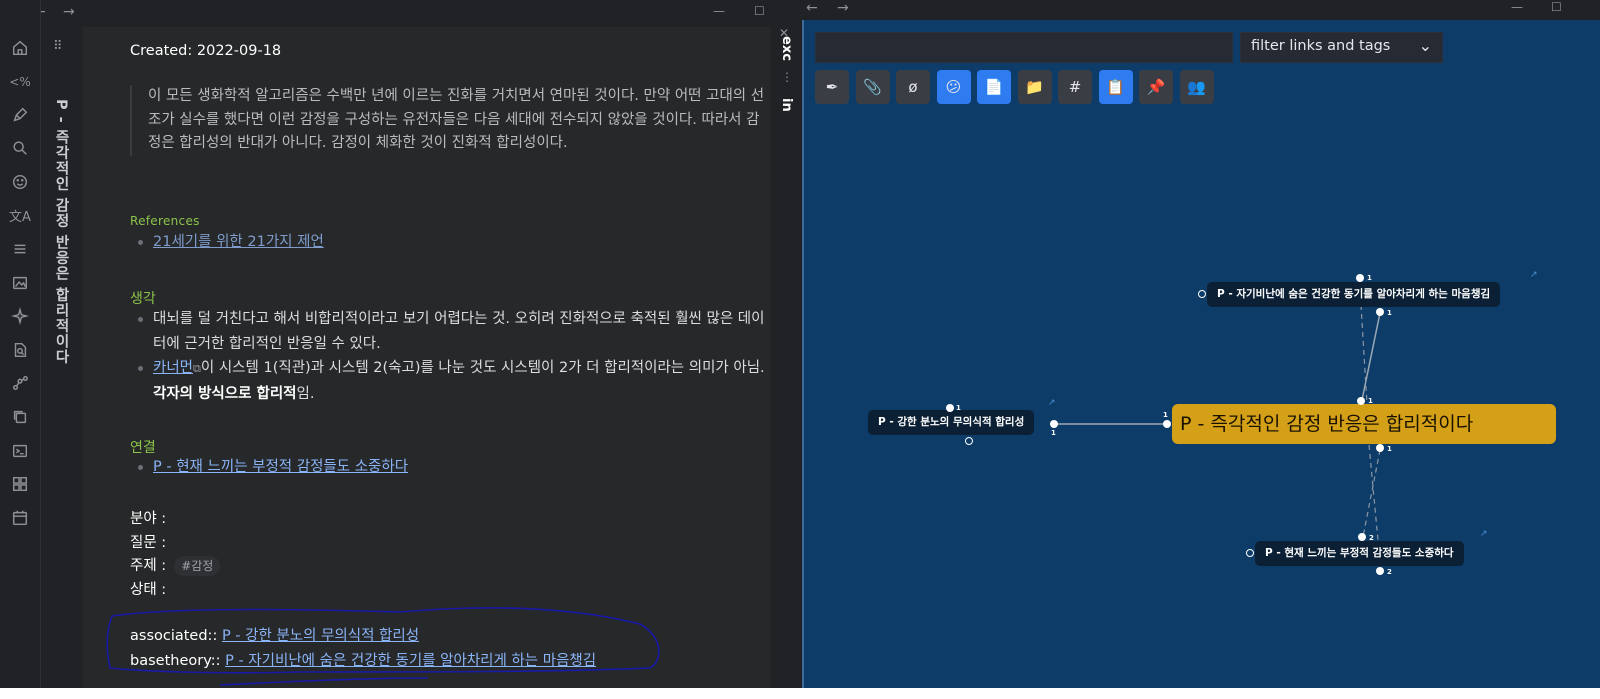 This screenshot has width=1600, height=699. I want to click on port-main-below, so click(1380, 448).